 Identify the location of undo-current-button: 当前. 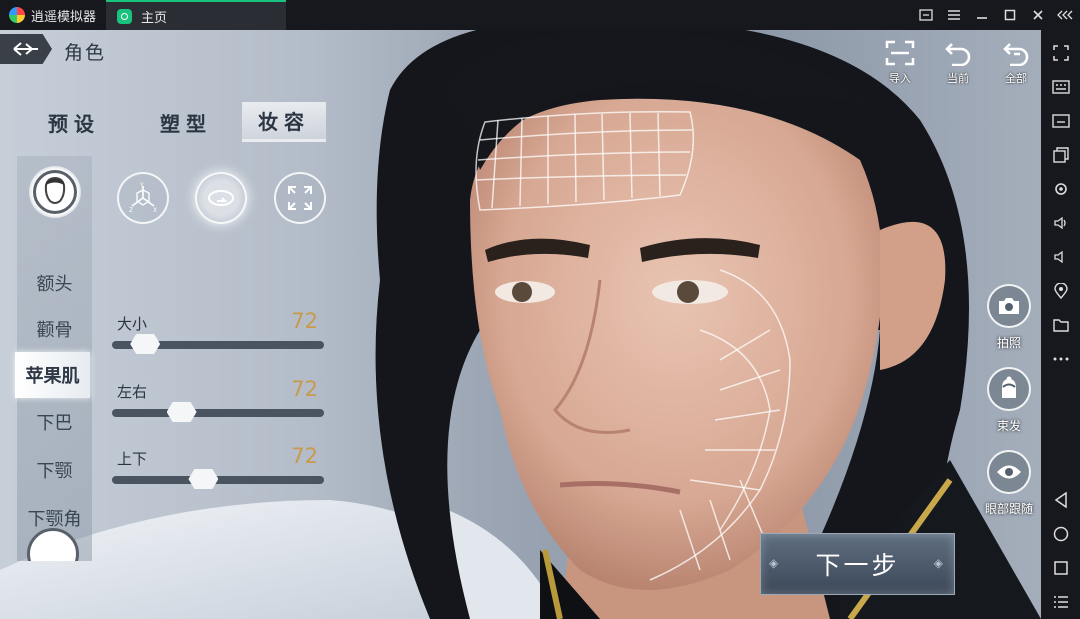
(958, 66).